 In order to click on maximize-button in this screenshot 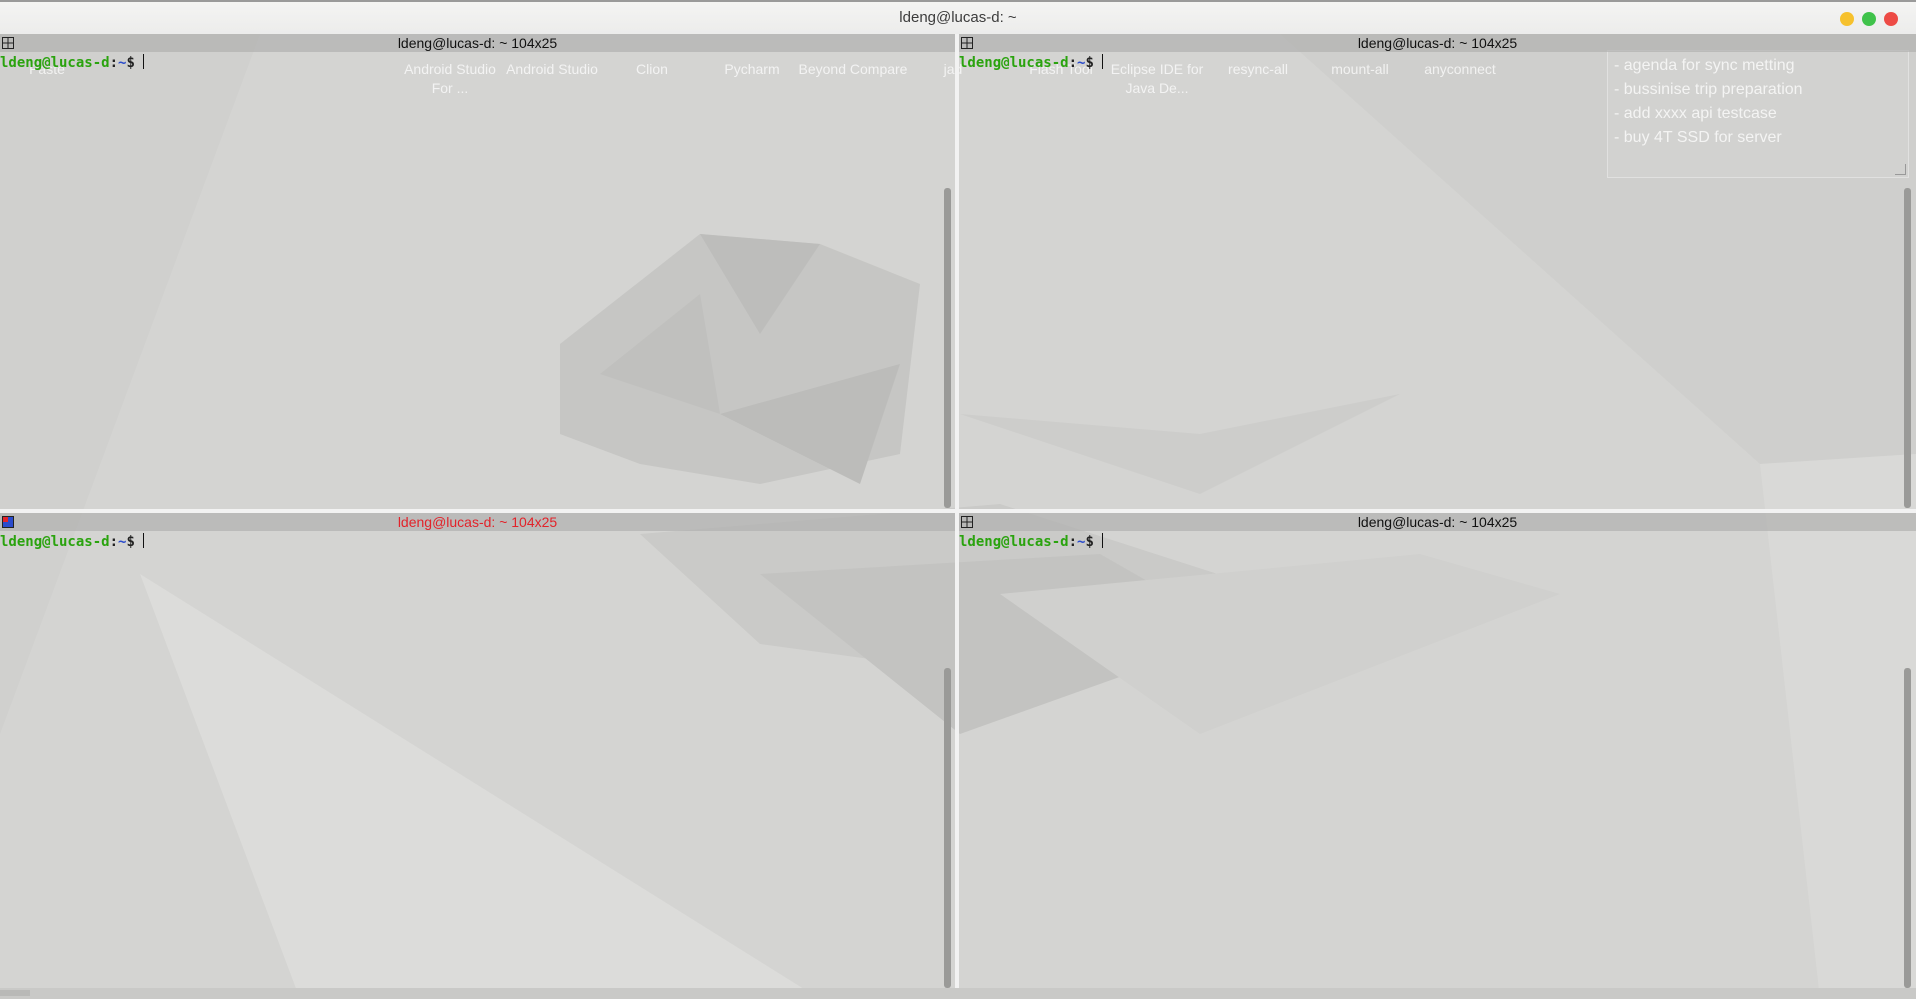, I will do `click(1869, 19)`.